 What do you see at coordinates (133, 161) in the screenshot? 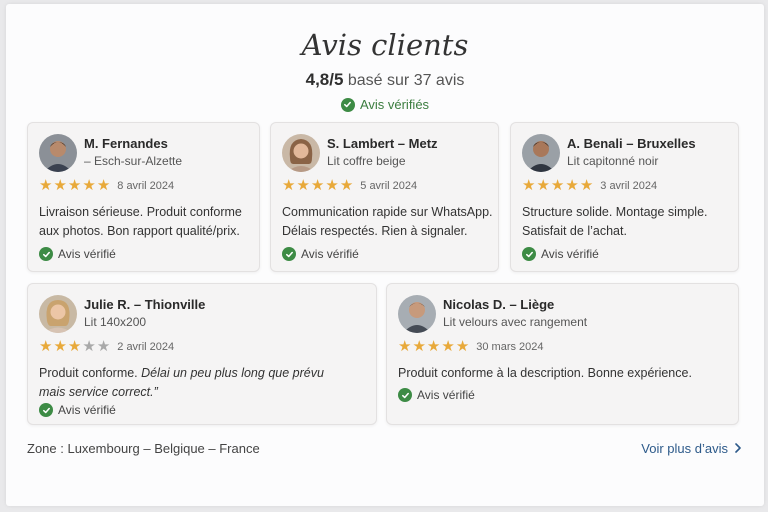
I see `reviewer-location: – Esch-sur-Alzette` at bounding box center [133, 161].